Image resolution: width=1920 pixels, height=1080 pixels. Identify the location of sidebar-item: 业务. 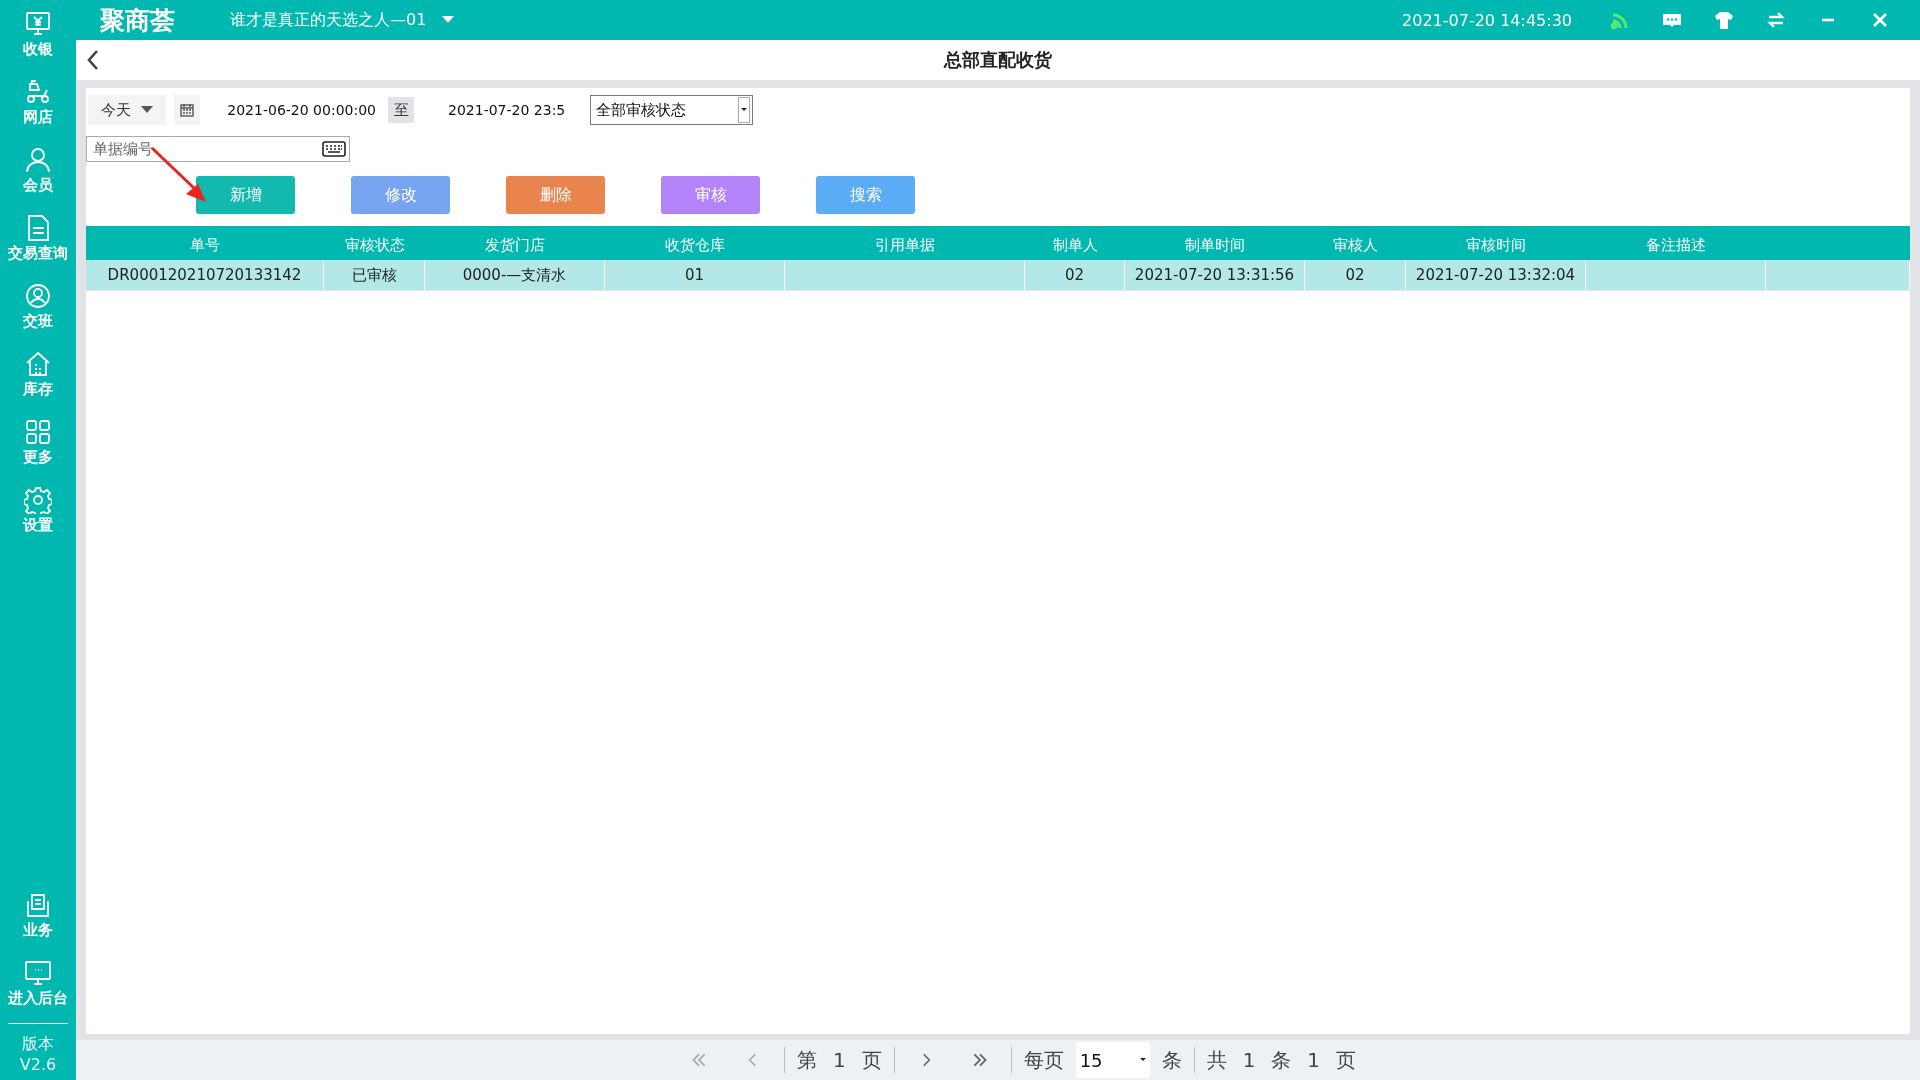
(38, 915).